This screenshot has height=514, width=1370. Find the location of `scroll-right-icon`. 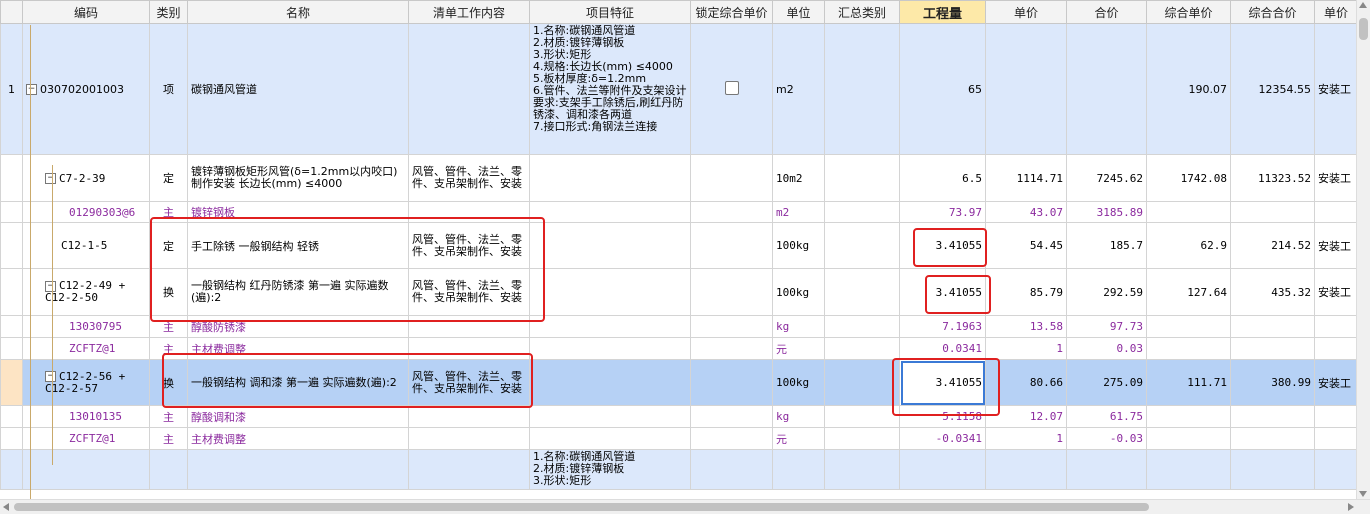

scroll-right-icon is located at coordinates (1351, 507).